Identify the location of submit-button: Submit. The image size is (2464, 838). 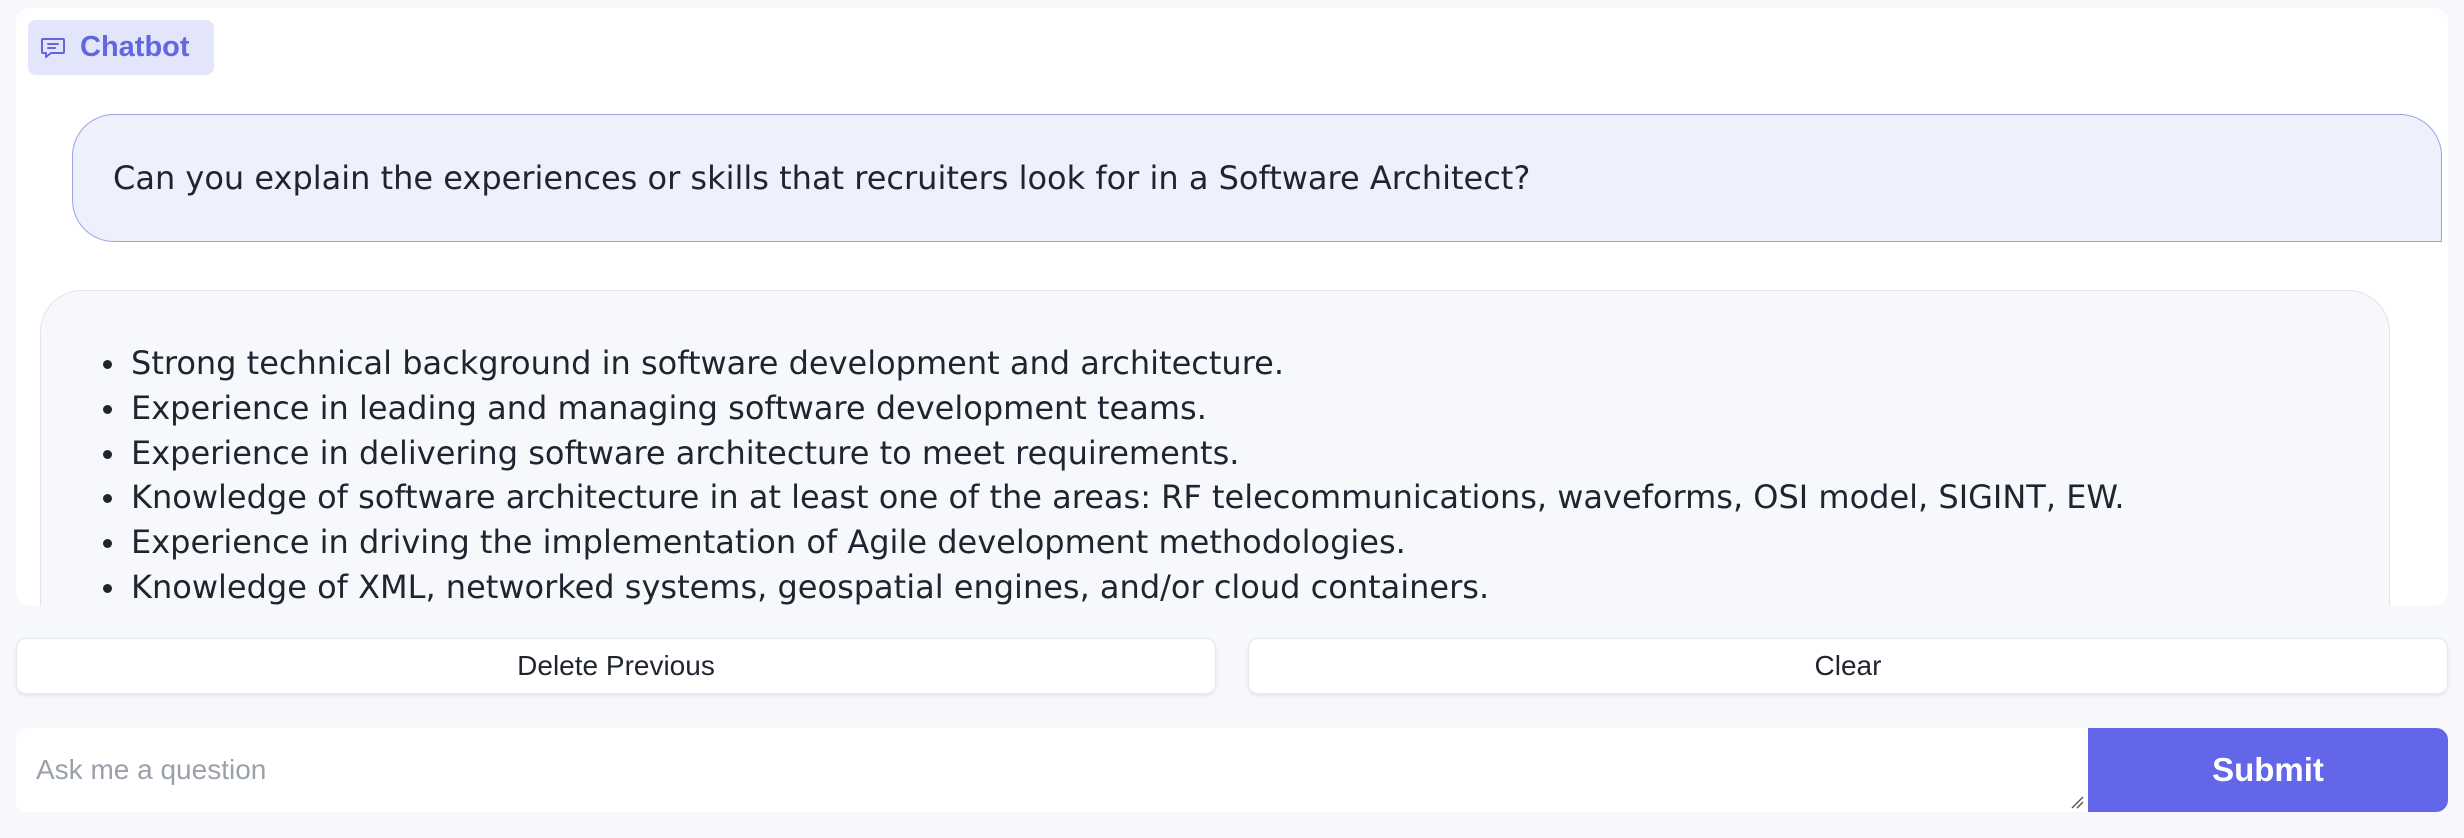
(2268, 770).